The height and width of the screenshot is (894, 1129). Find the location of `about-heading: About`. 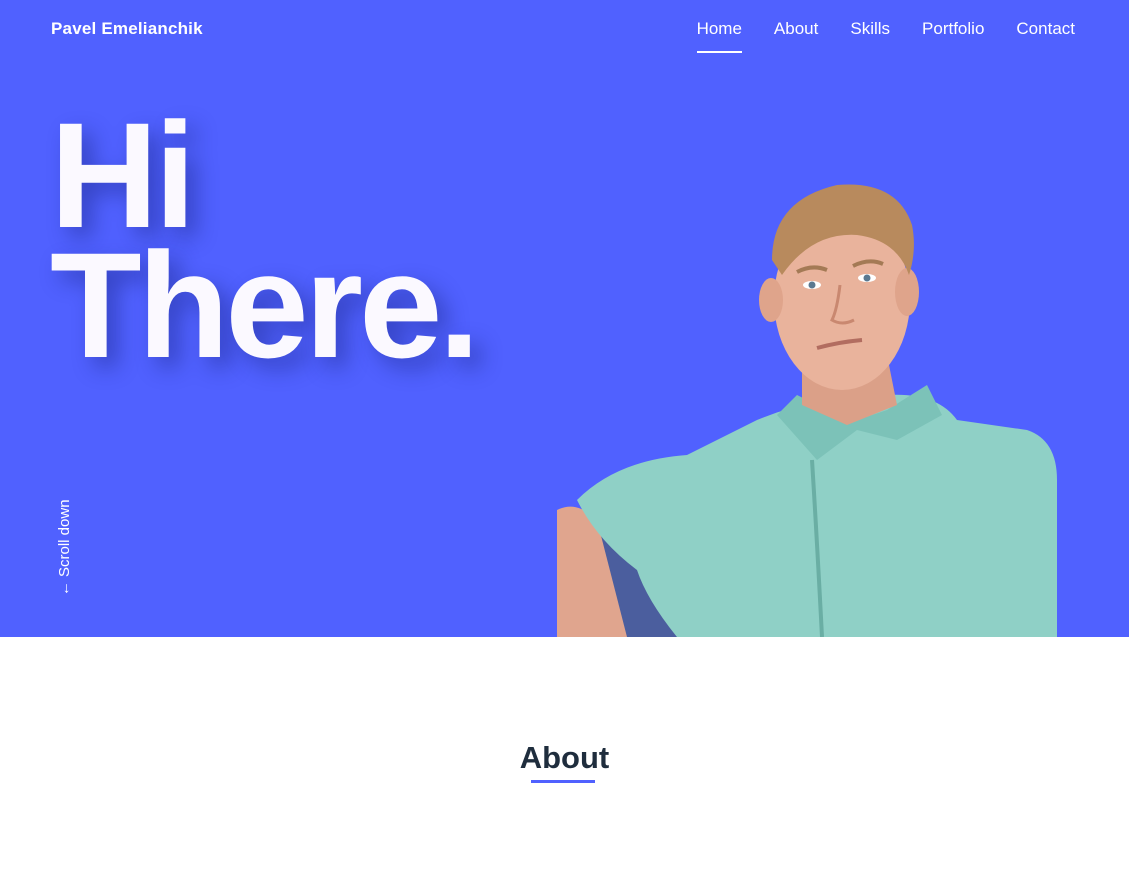

about-heading: About is located at coordinates (564, 757).